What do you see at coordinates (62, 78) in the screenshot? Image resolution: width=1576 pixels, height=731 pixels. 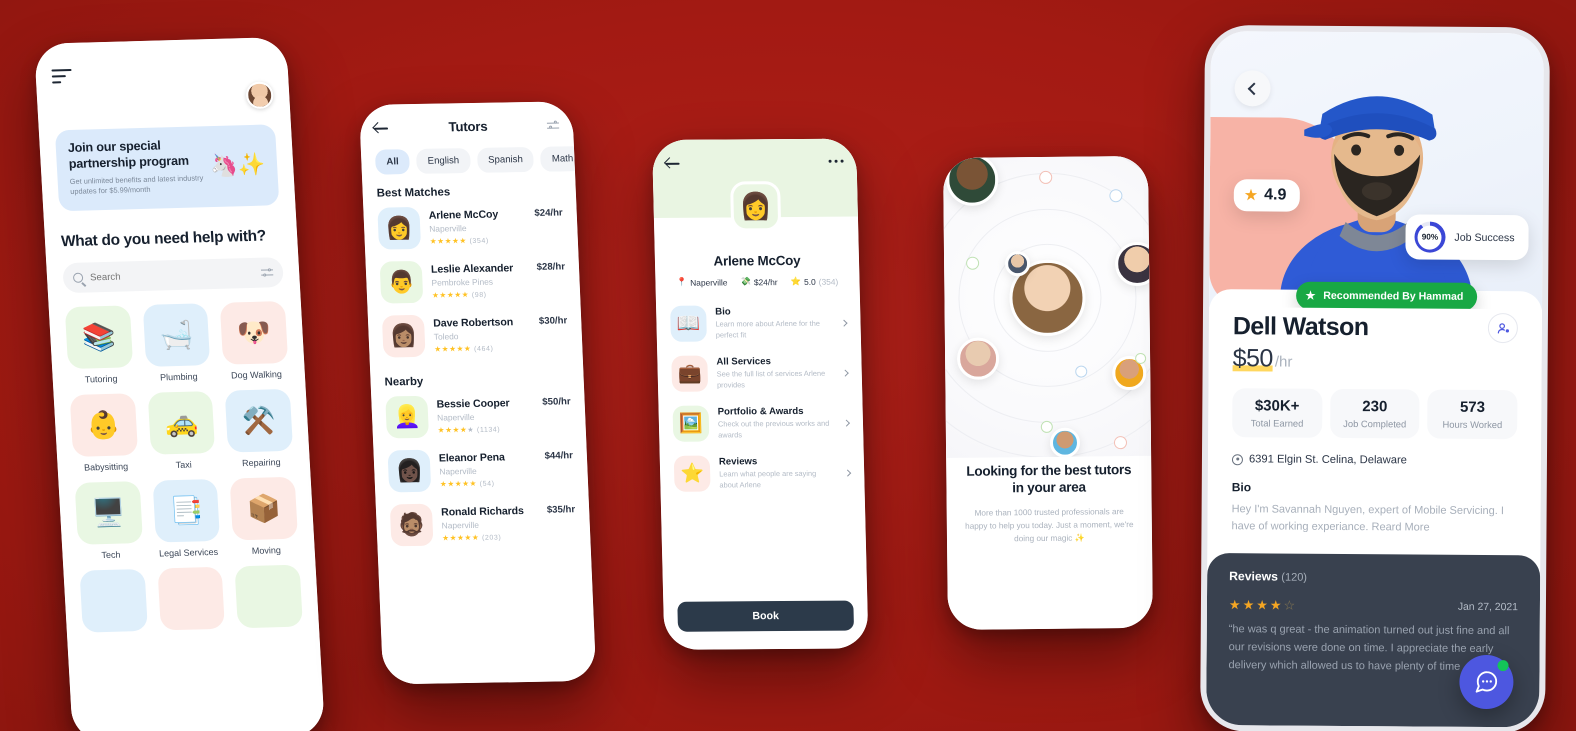 I see `hamburger-icon` at bounding box center [62, 78].